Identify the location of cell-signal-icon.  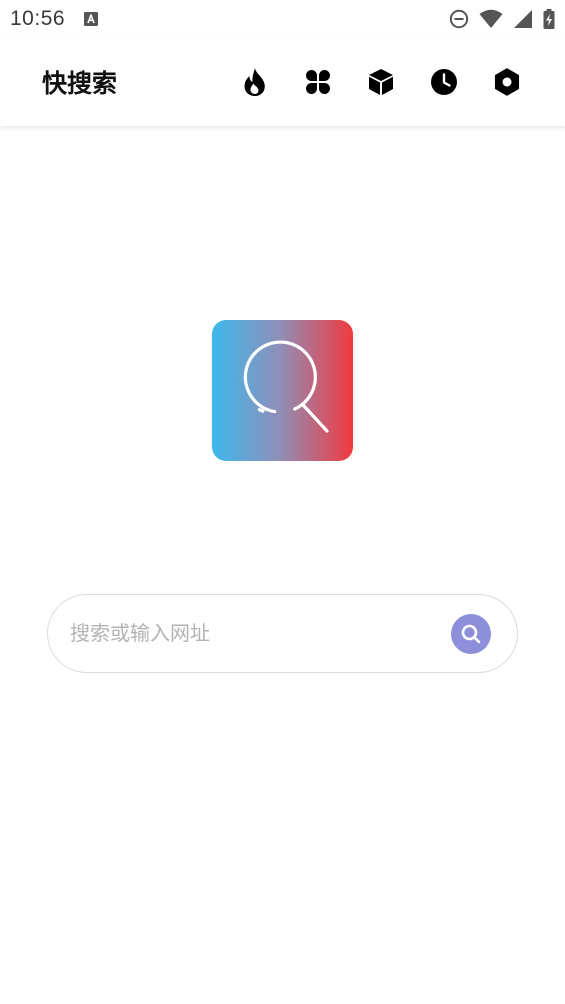
(523, 19).